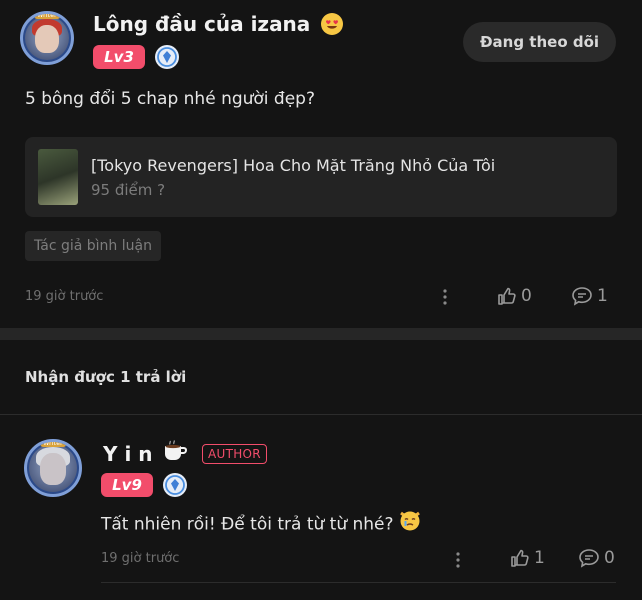  I want to click on reply-level-badge: Lv9, so click(127, 485).